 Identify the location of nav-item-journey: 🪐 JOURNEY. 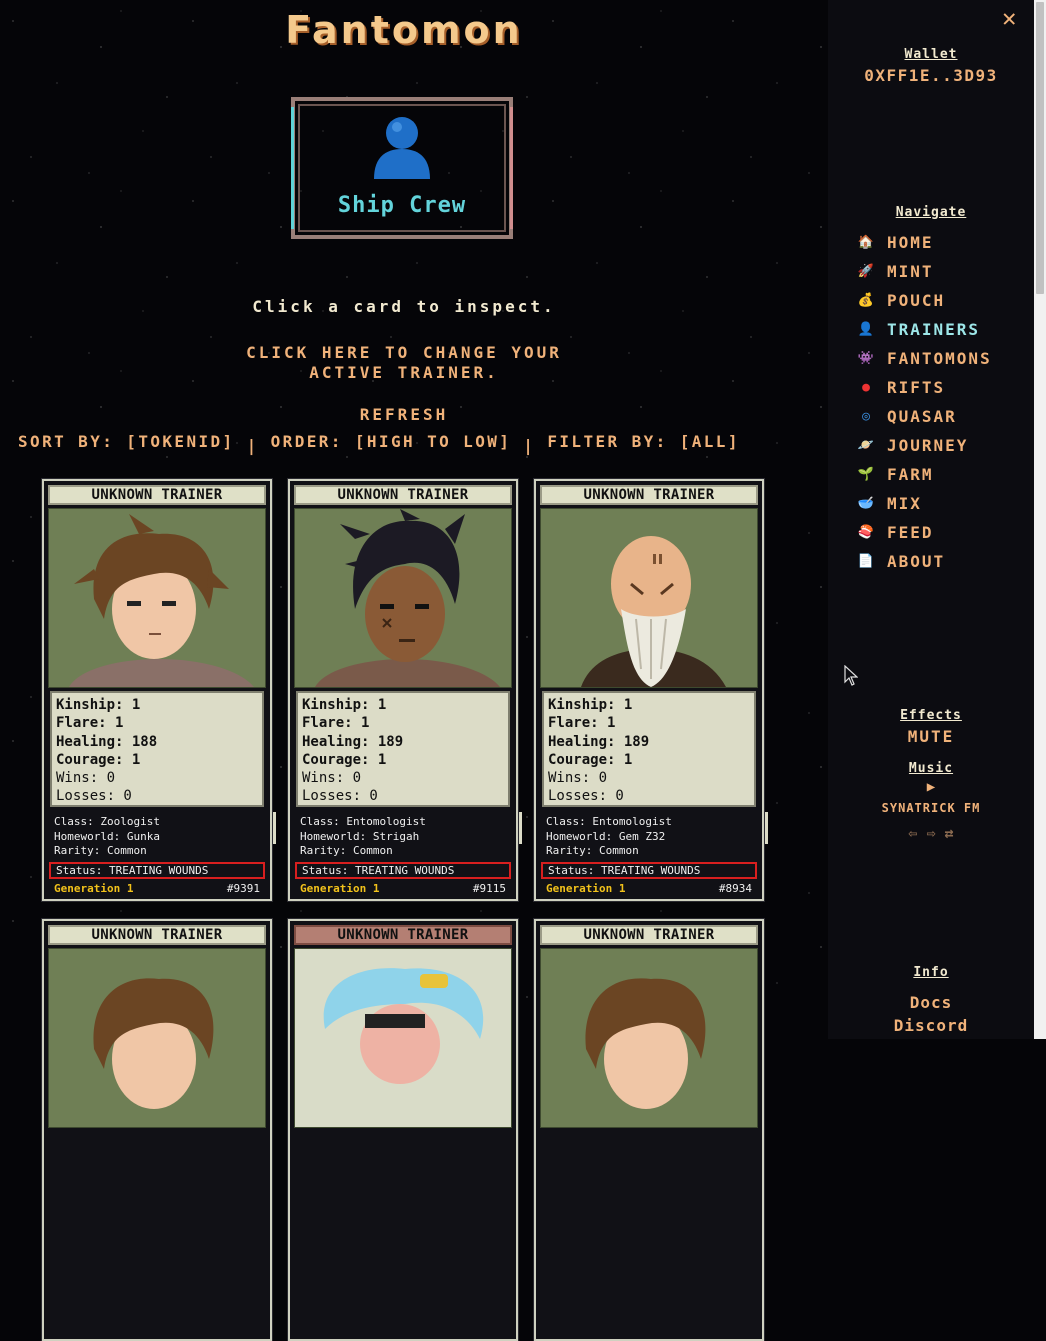
(913, 445).